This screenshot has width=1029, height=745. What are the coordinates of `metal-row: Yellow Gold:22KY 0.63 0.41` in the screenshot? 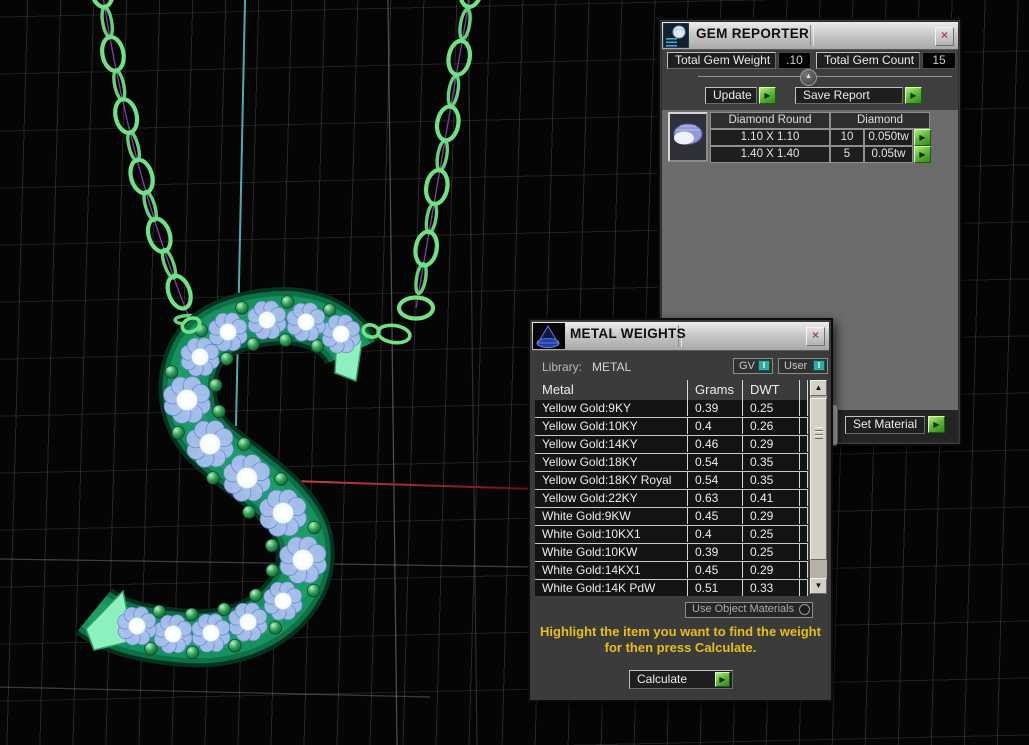 It's located at (671, 499).